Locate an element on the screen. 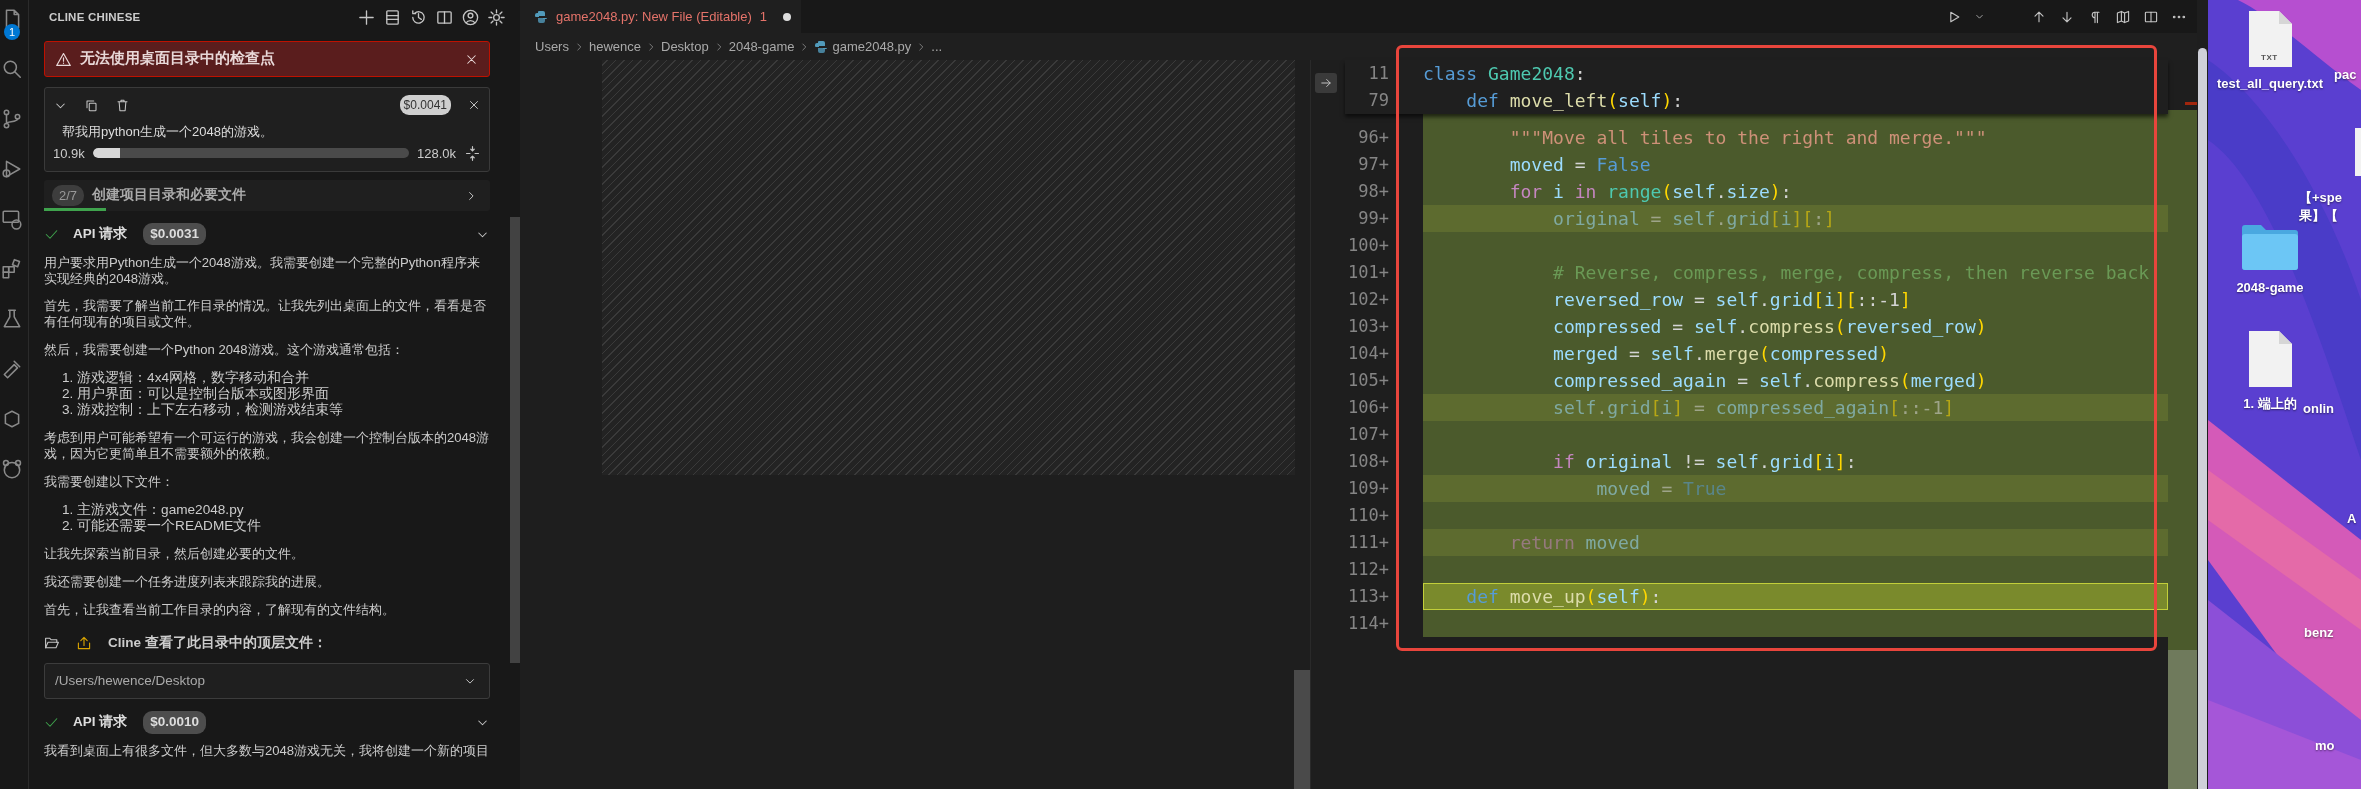 The height and width of the screenshot is (789, 2361). warning-icon is located at coordinates (63, 59).